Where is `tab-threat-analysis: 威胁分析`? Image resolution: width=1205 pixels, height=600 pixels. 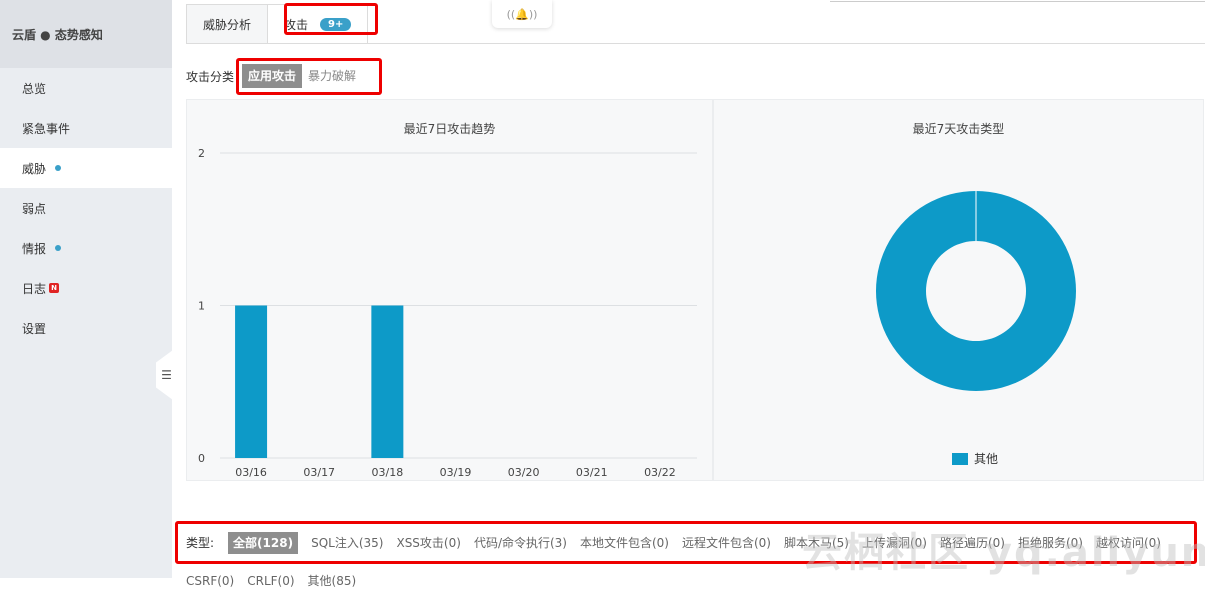
tab-threat-analysis: 威胁分析 is located at coordinates (227, 24).